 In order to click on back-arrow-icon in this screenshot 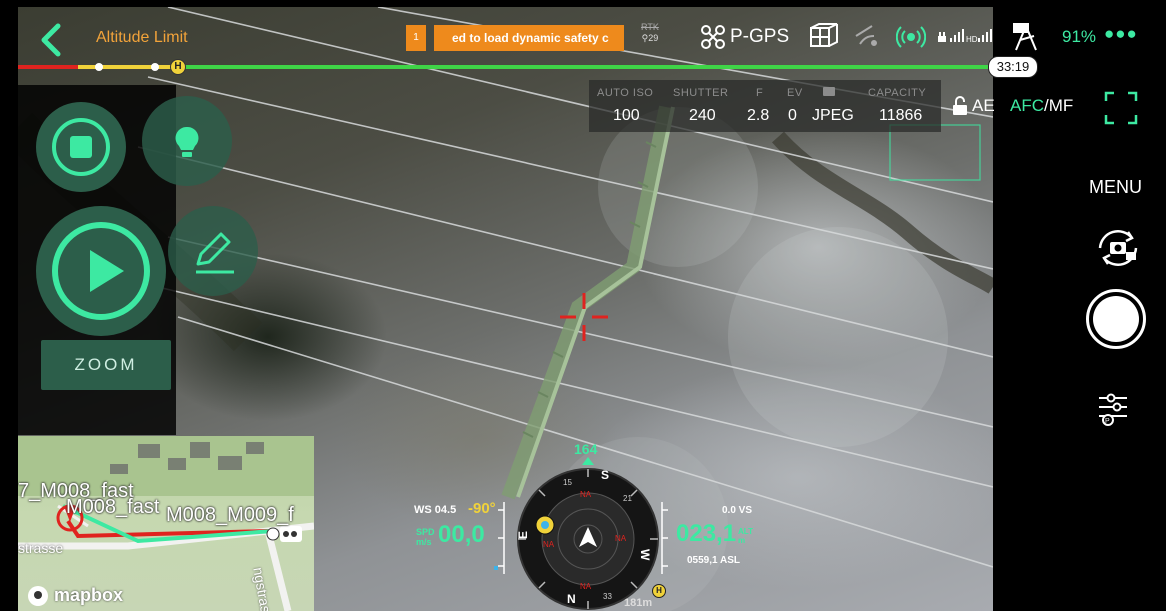, I will do `click(51, 40)`.